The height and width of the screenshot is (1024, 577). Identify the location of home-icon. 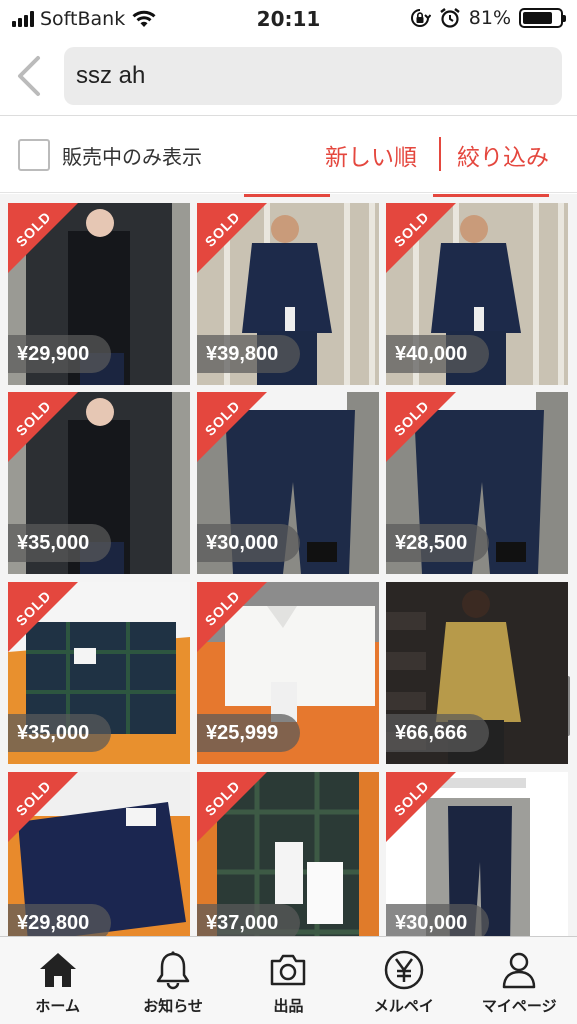
(57, 970).